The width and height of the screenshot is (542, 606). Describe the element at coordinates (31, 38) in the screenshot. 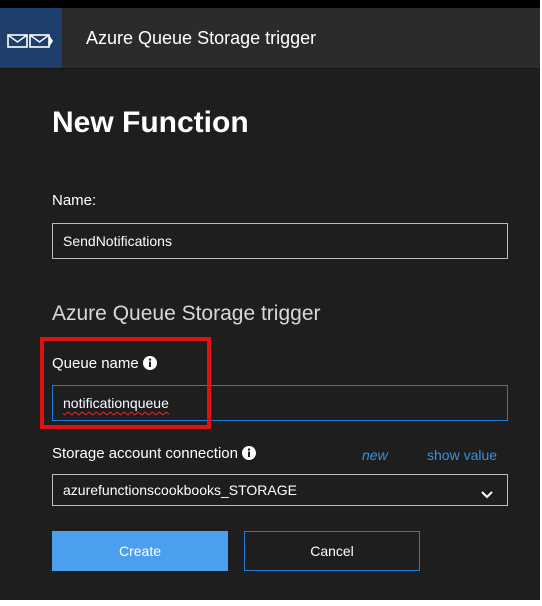

I see `queue-storage-icon` at that location.